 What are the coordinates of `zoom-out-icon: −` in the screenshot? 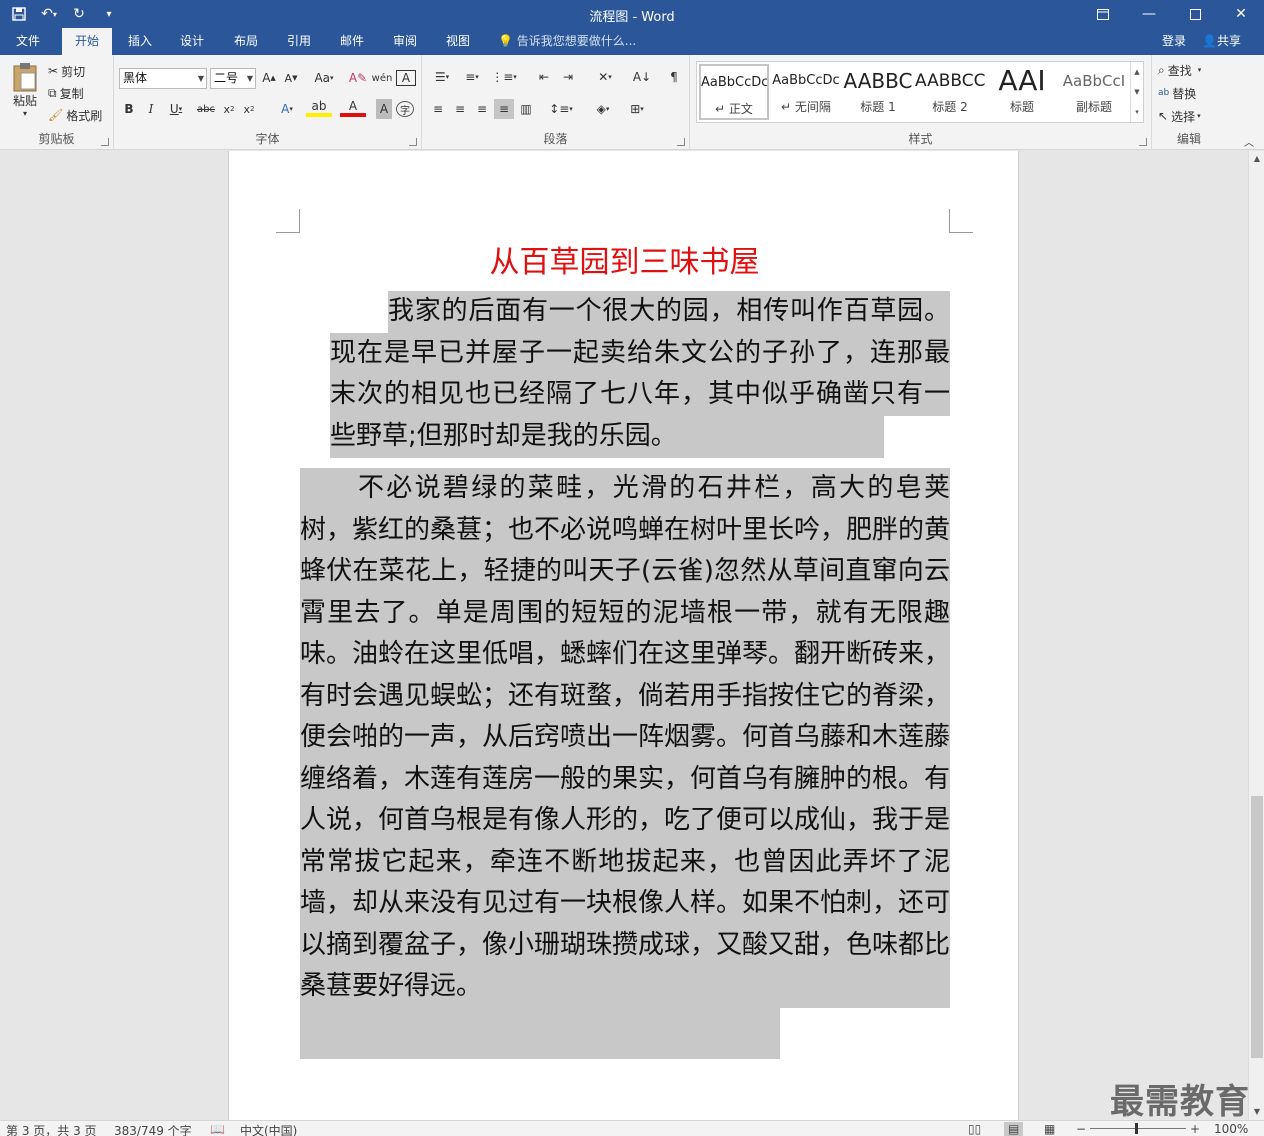 It's located at (1081, 1129).